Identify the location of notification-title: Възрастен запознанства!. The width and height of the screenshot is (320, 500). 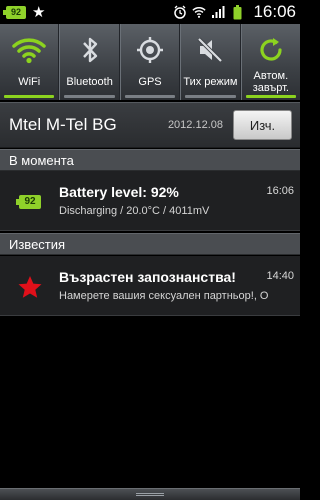
(147, 277).